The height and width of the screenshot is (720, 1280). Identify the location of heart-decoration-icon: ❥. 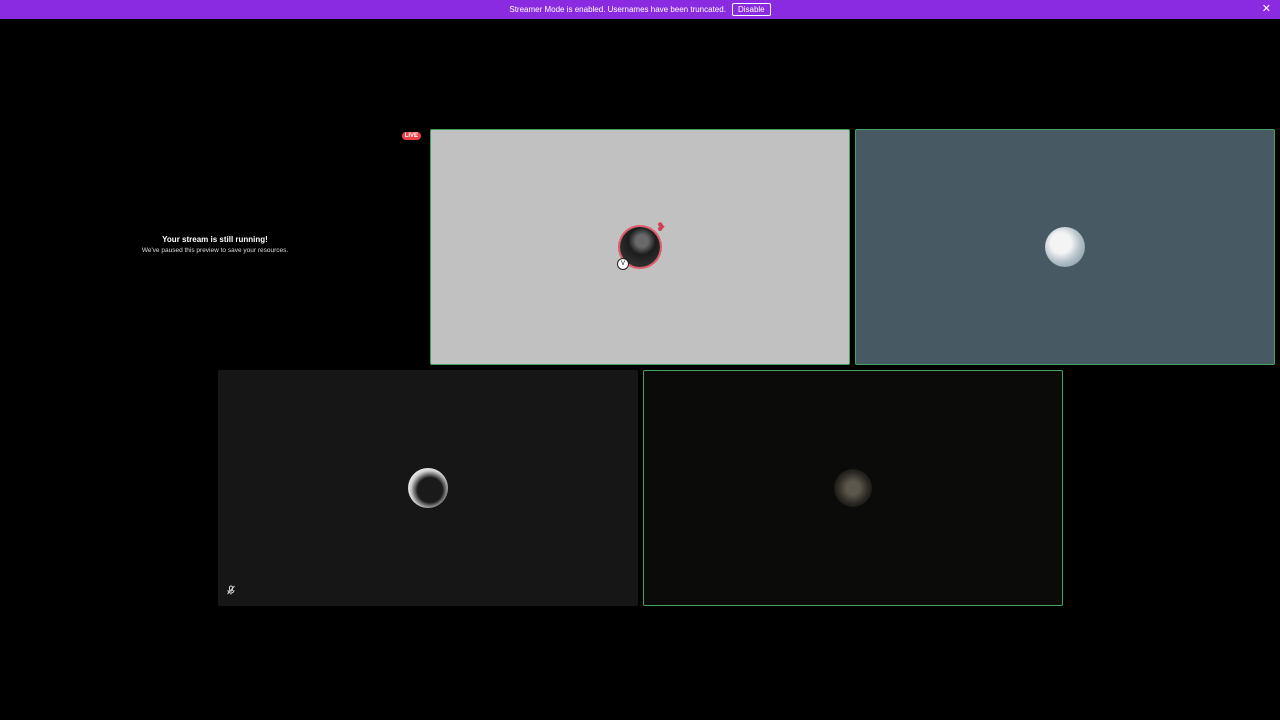
(660, 227).